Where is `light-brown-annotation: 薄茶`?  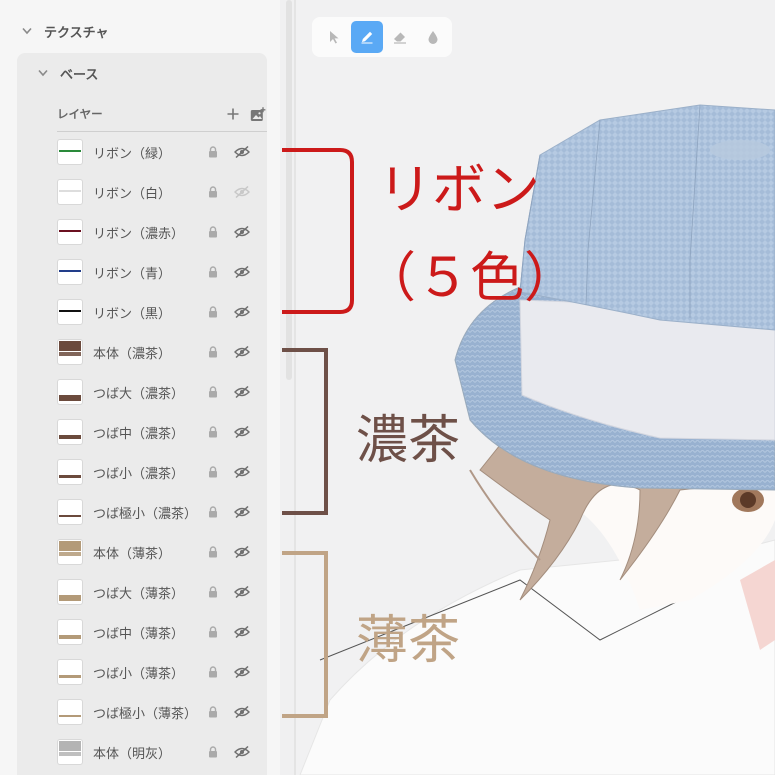 light-brown-annotation: 薄茶 is located at coordinates (408, 641).